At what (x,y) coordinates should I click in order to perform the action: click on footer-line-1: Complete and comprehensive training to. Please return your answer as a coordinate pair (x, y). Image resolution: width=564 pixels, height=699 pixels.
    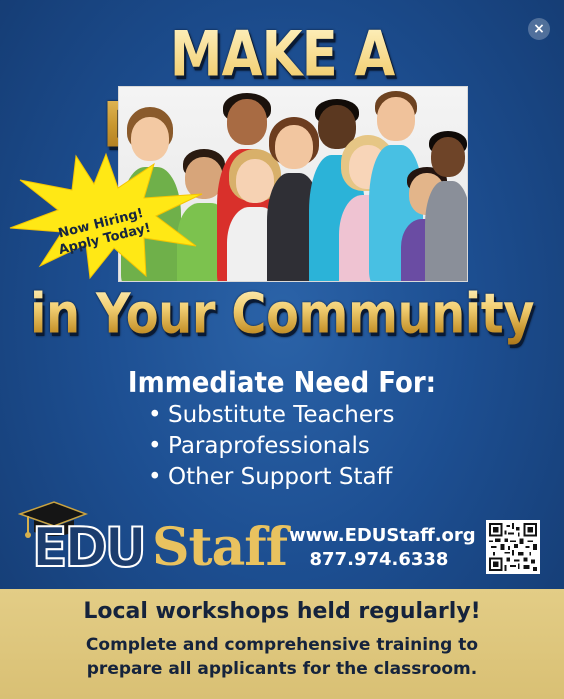
    Looking at the image, I should click on (282, 645).